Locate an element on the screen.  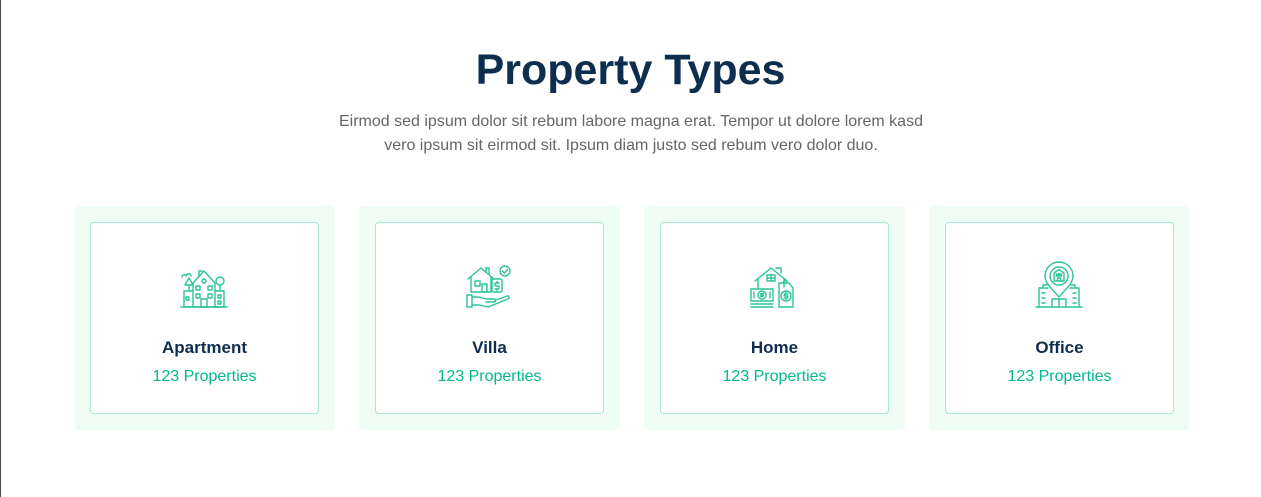
villa-icon is located at coordinates (489, 286).